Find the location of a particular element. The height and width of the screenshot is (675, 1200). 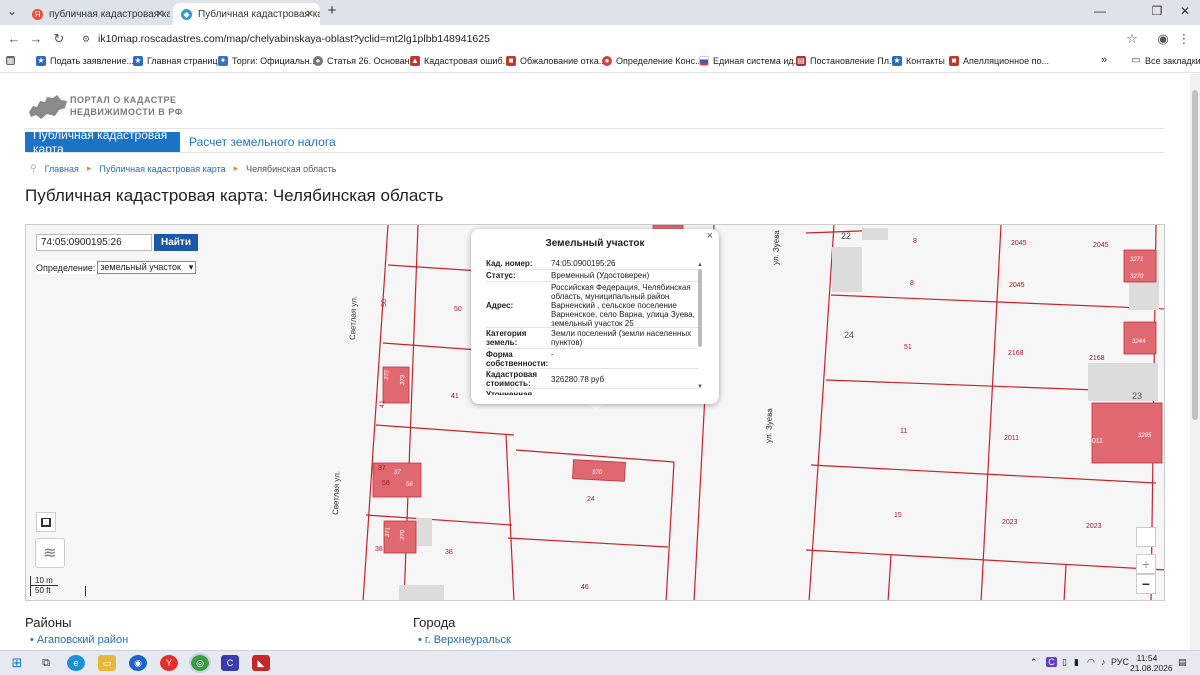

scroll-up-icon: ▲ is located at coordinates (700, 265).